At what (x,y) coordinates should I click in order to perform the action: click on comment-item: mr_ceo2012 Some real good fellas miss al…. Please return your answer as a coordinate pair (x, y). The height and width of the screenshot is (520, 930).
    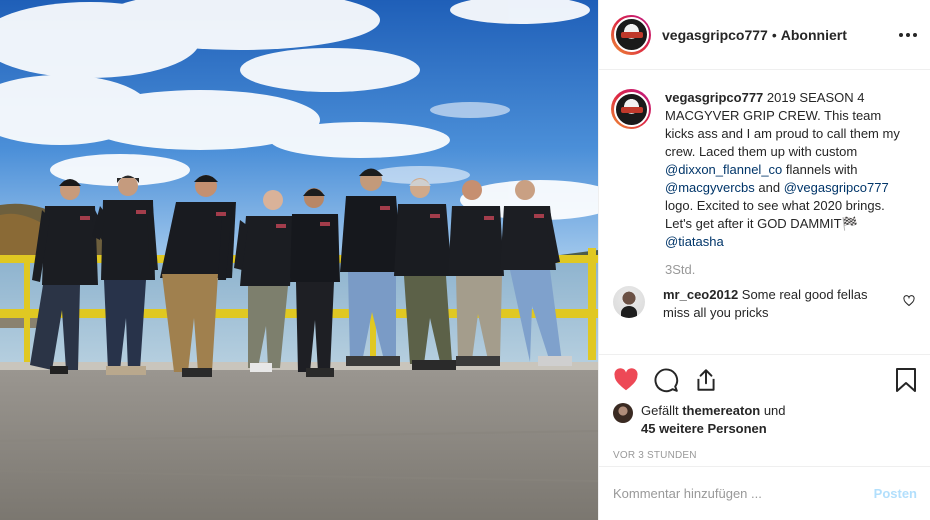
    Looking at the image, I should click on (765, 304).